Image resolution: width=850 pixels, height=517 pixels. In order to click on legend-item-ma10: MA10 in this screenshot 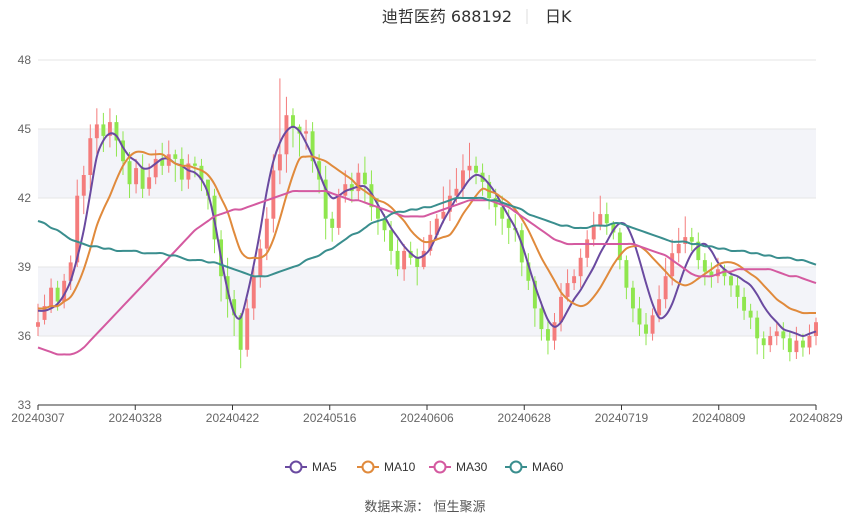, I will do `click(386, 467)`.